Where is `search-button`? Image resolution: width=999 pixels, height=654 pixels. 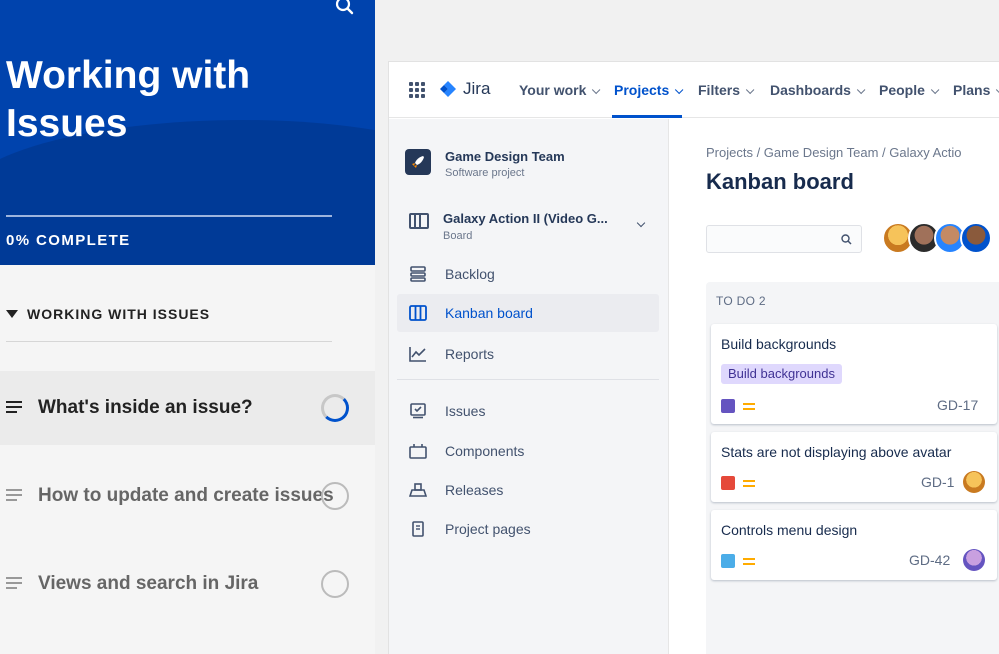 search-button is located at coordinates (345, 11).